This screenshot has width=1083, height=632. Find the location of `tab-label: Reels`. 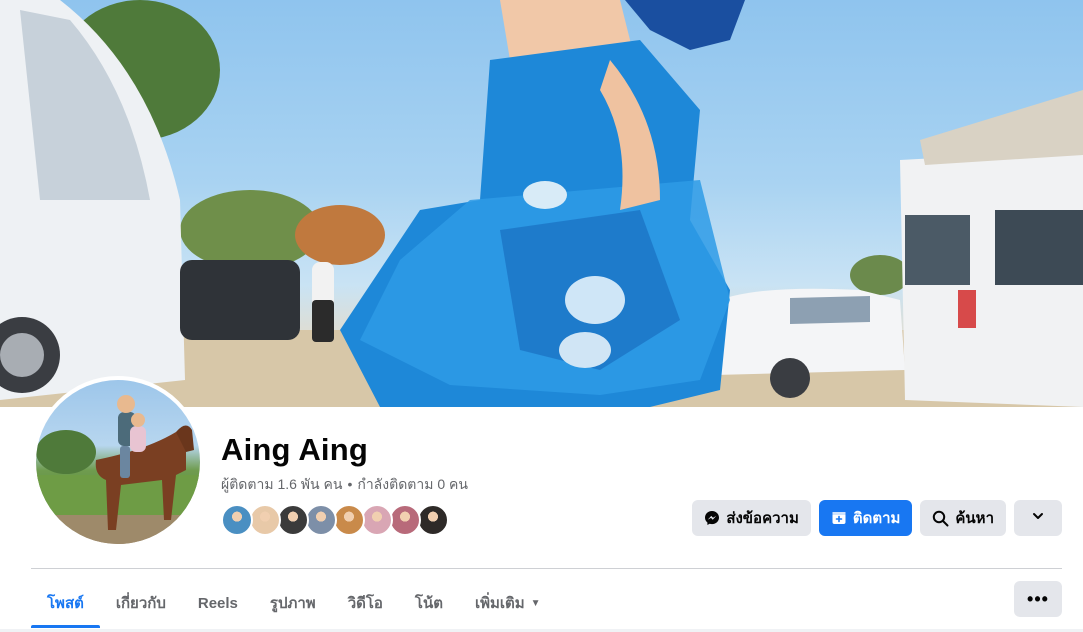

tab-label: Reels is located at coordinates (217, 603).